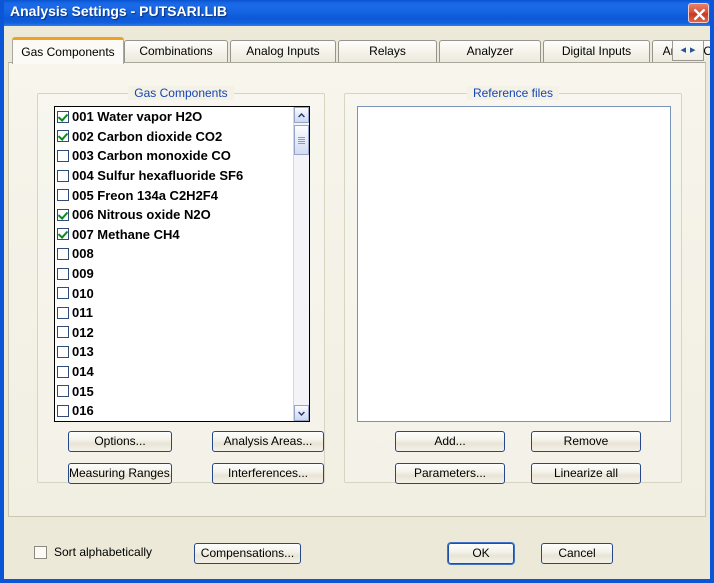 This screenshot has width=714, height=583. I want to click on tab-scroll-right-icon: ▸, so click(693, 50).